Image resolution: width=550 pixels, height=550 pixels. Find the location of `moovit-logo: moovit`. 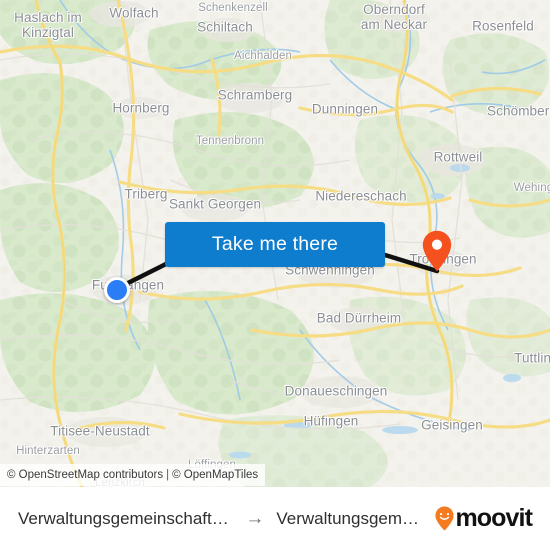

moovit-logo: moovit is located at coordinates (484, 518).